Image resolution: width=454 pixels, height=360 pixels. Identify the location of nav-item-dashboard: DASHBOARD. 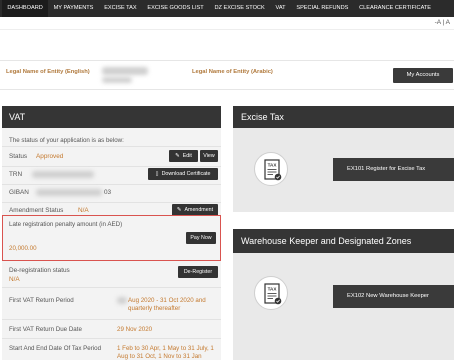
(25, 8).